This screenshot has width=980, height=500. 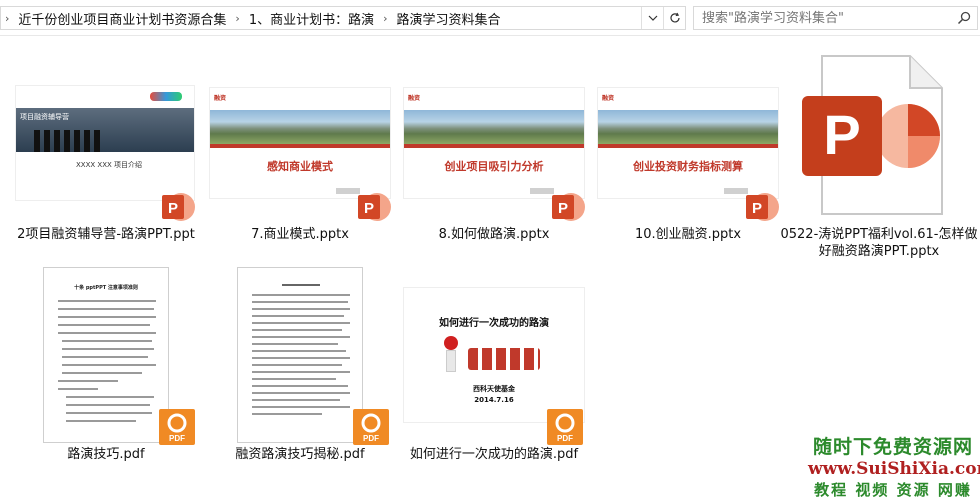 I want to click on file-thumbnail: 融资 创业项目吸引力分析, so click(x=494, y=143).